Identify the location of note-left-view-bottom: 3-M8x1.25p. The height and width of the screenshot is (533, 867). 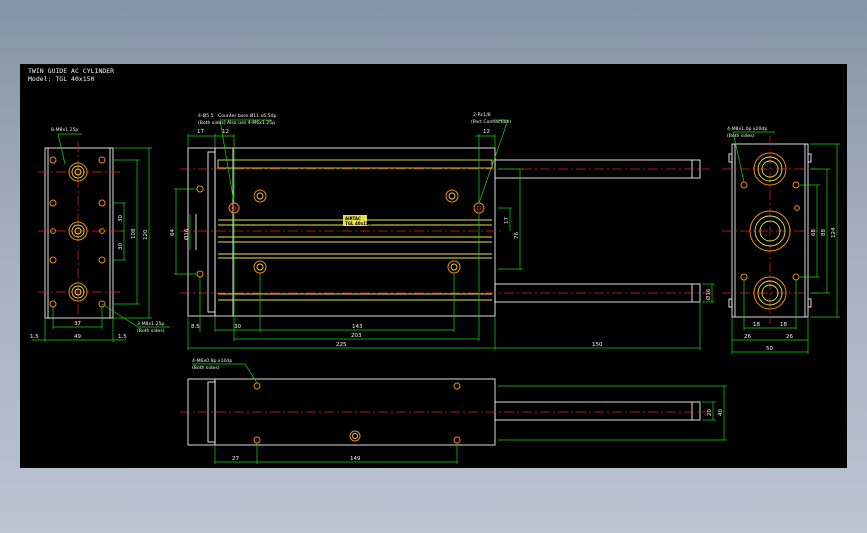
(150, 324).